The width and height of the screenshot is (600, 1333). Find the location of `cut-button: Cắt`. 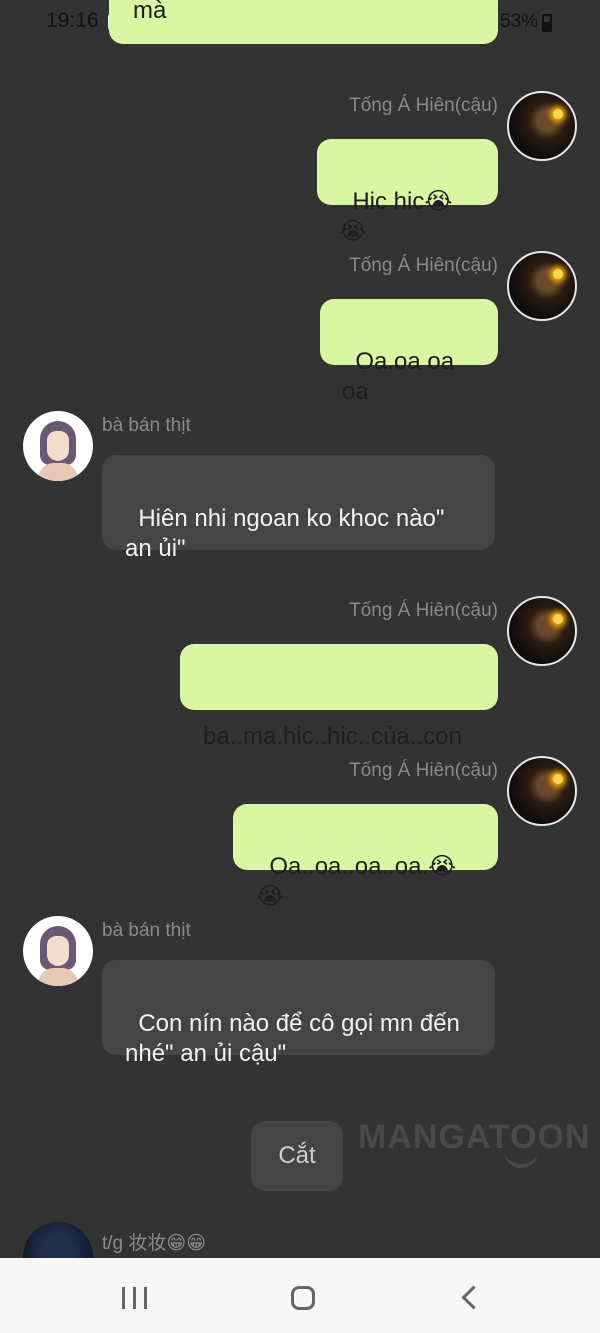

cut-button: Cắt is located at coordinates (297, 1156).